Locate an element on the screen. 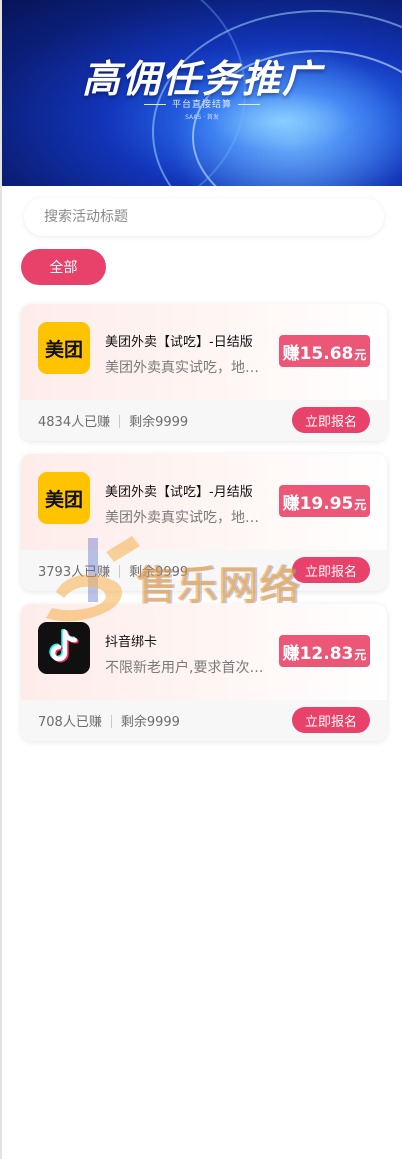 This screenshot has height=1159, width=402. task-description: 不限新老用户,要求首次绑卡 is located at coordinates (187, 668).